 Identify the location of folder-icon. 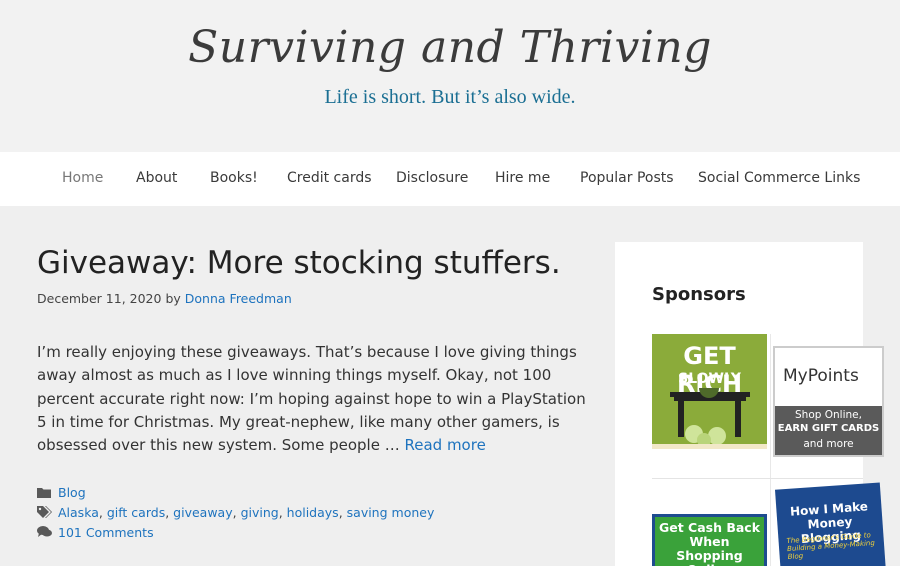
(45, 493).